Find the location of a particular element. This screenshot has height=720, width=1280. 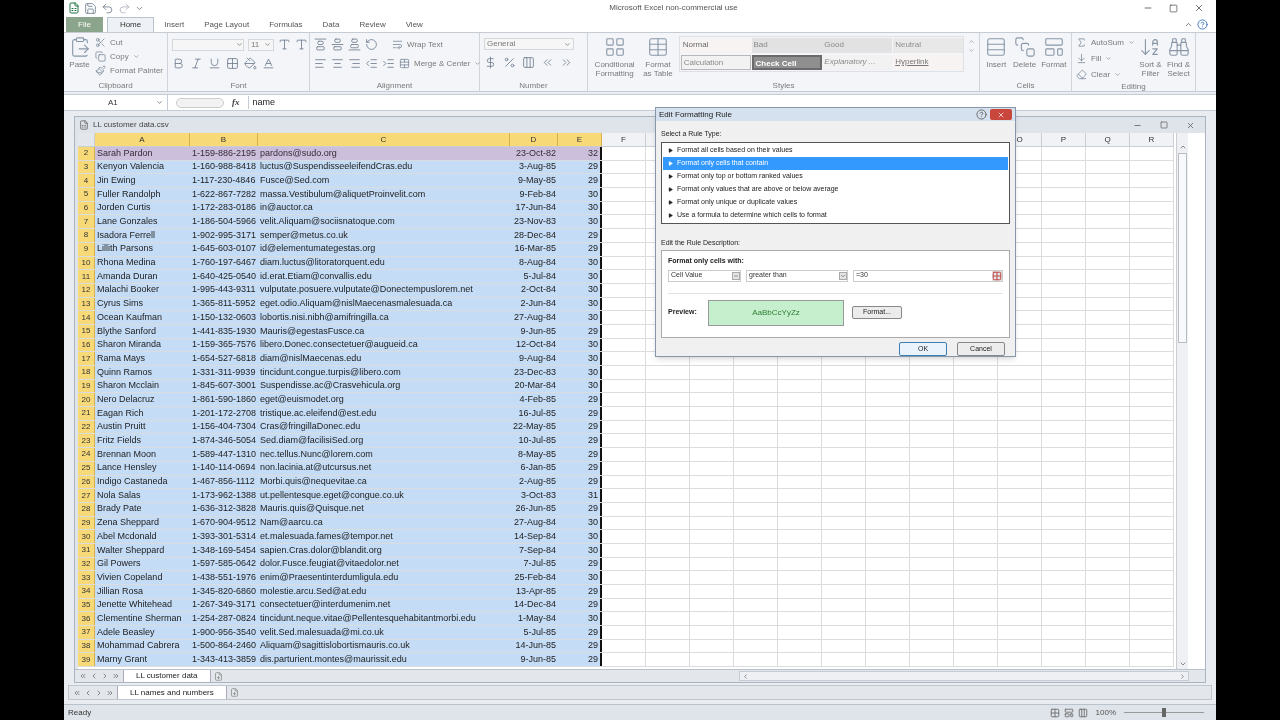

align-bottom-icon is located at coordinates (354, 44).